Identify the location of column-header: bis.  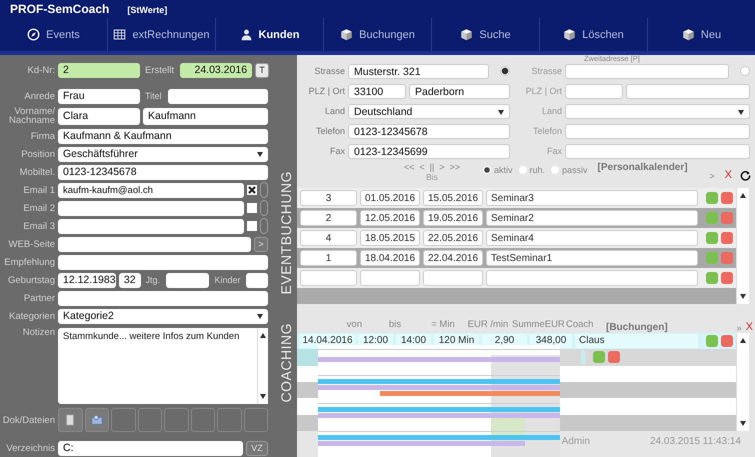
(395, 325).